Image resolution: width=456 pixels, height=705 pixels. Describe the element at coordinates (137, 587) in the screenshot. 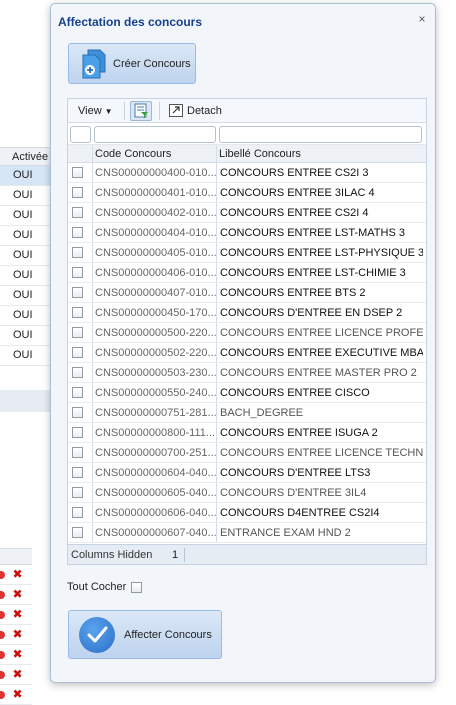

I see `select-all-checkbox` at that location.